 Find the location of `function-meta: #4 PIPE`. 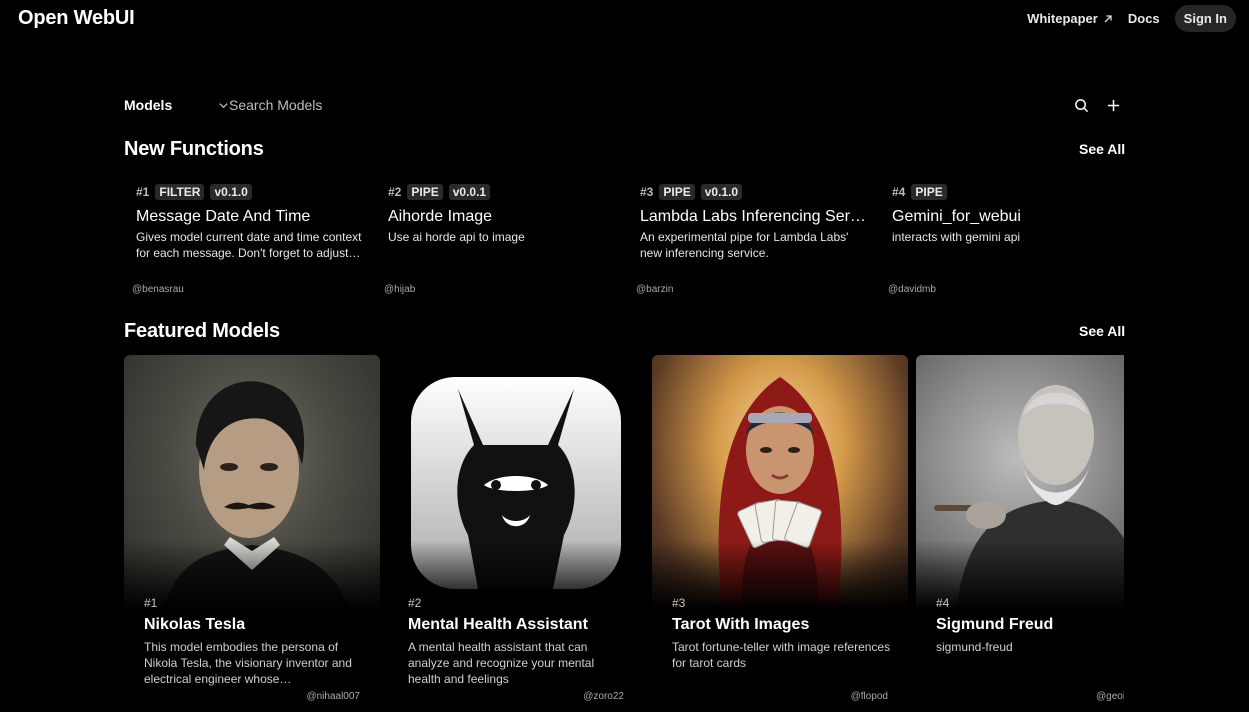

function-meta: #4 PIPE is located at coordinates (919, 192).